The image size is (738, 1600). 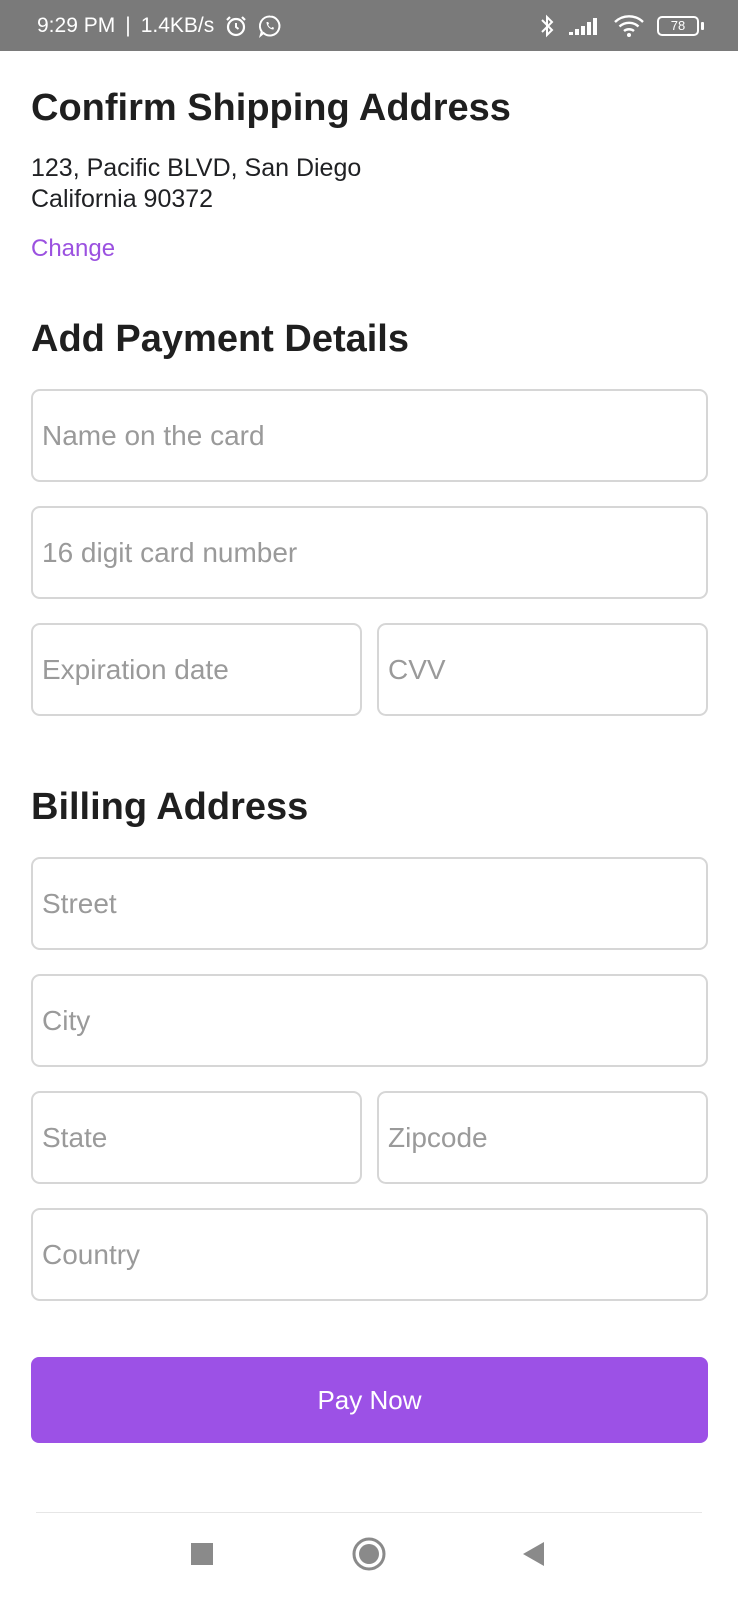 I want to click on home-button, so click(x=369, y=1556).